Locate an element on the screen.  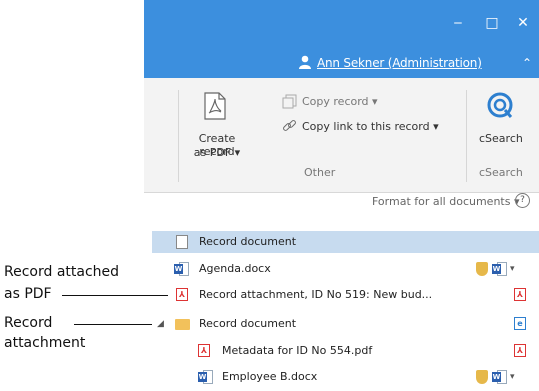
format-all-documents-dropdown: Format for all documents ▾ is located at coordinates (445, 201).